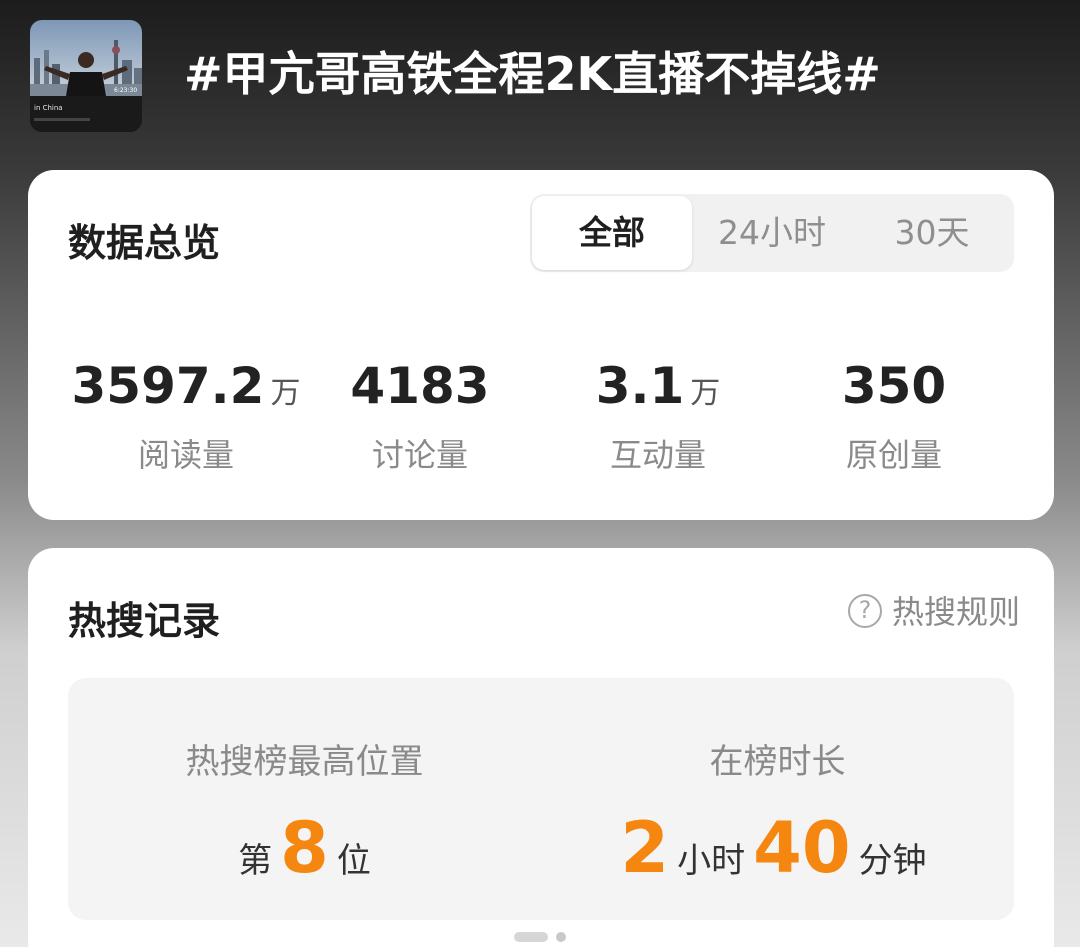 Image resolution: width=1080 pixels, height=947 pixels. Describe the element at coordinates (255, 861) in the screenshot. I see `position-prefix: 第` at that location.